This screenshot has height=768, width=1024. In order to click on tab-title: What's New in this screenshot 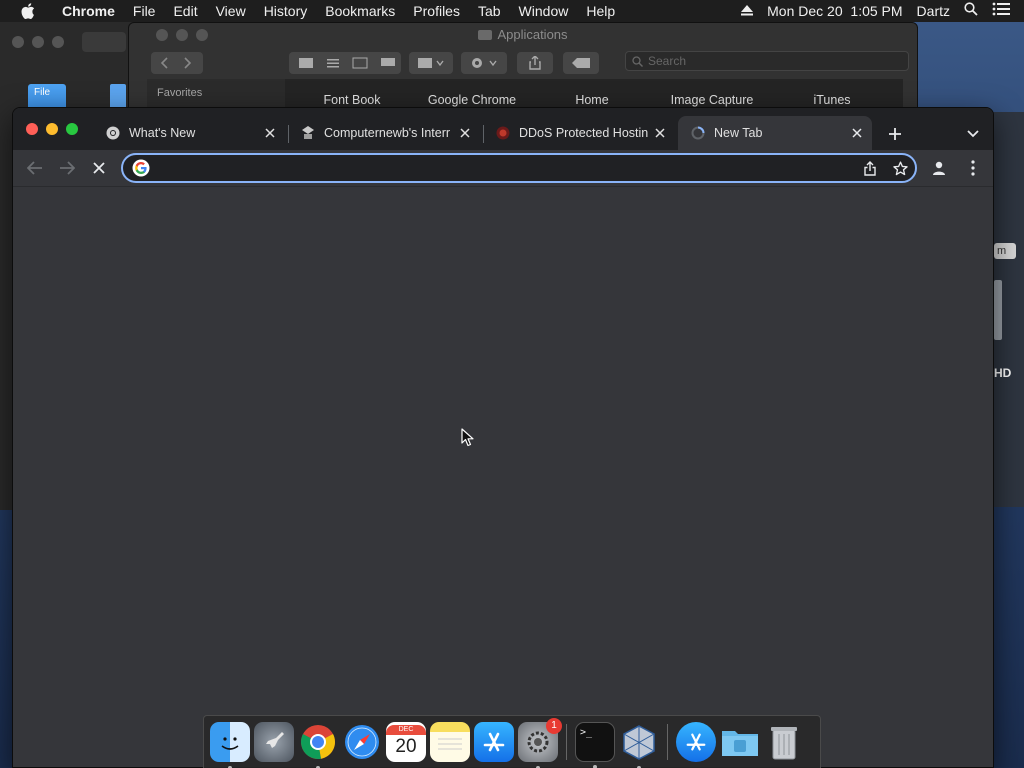, I will do `click(162, 133)`.